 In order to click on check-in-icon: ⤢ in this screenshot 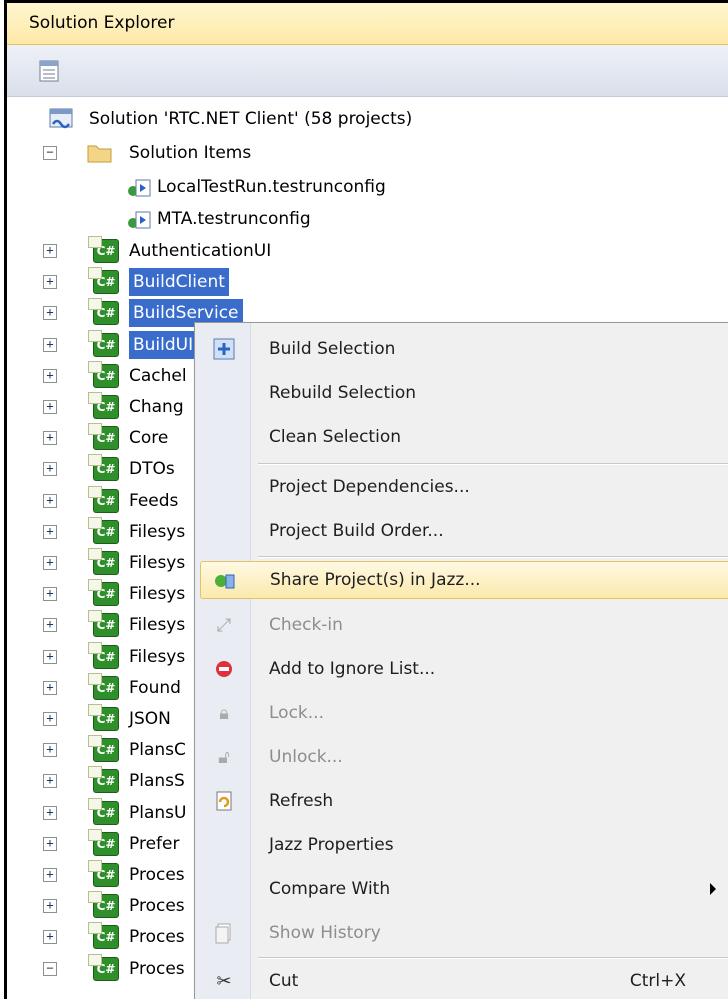, I will do `click(224, 625)`.